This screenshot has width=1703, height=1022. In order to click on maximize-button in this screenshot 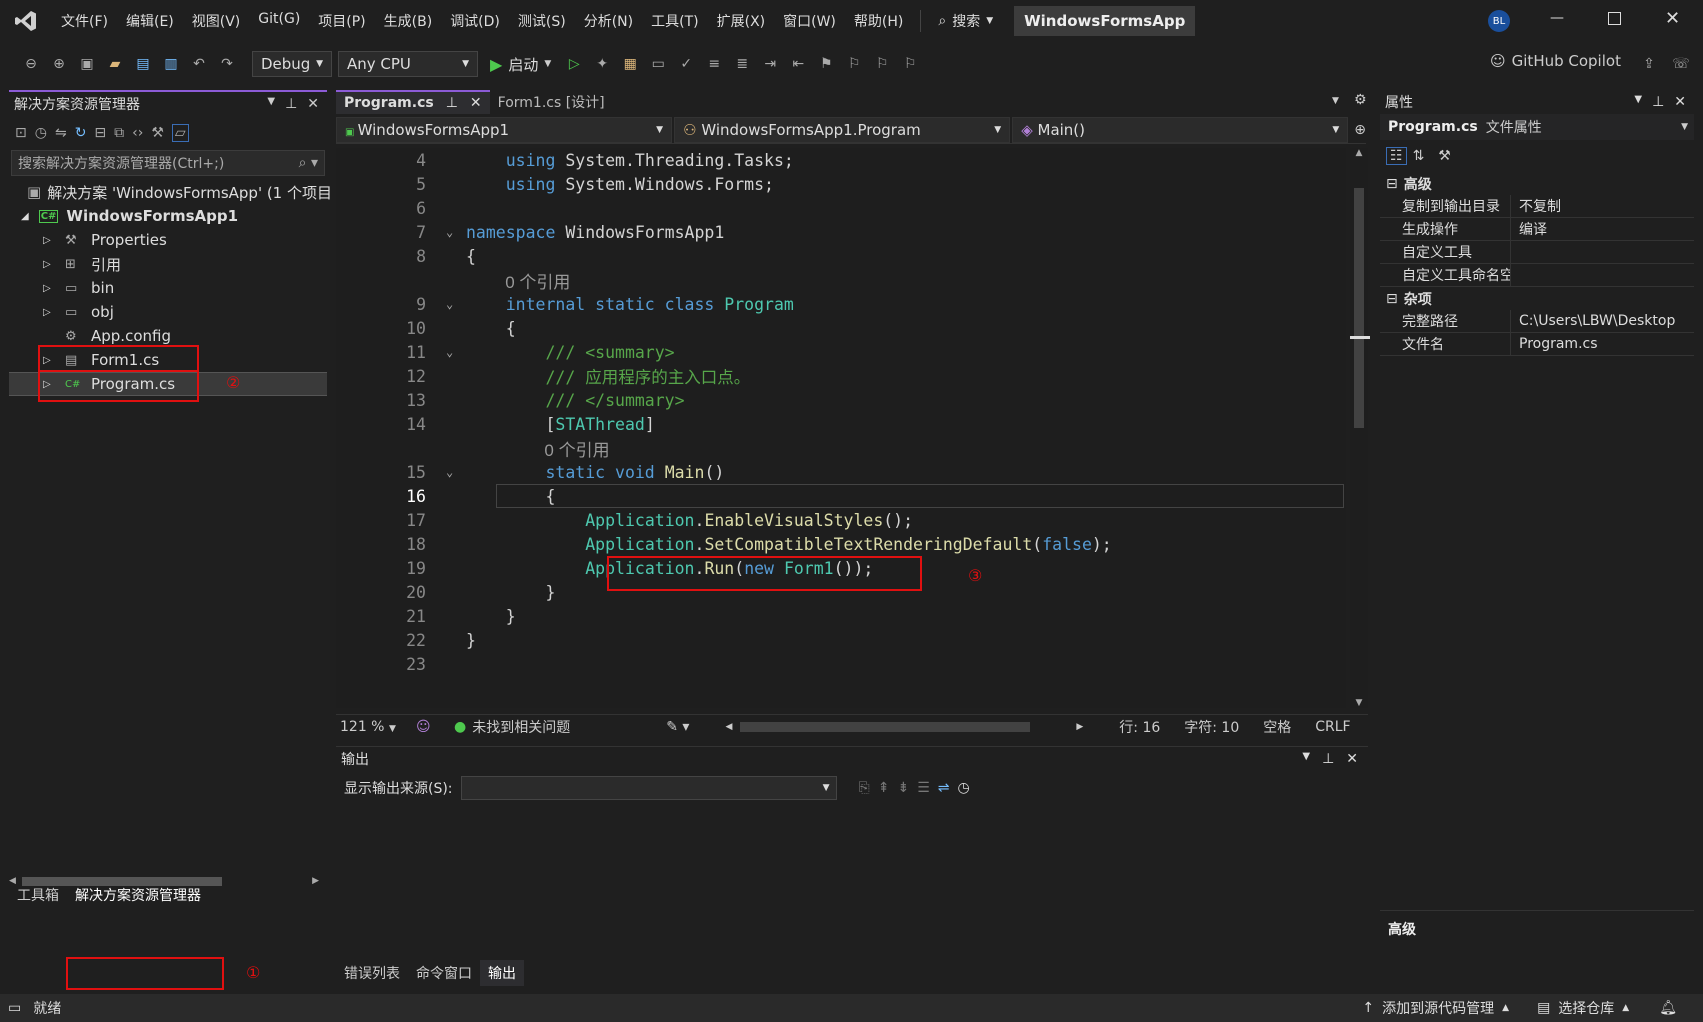, I will do `click(1614, 18)`.